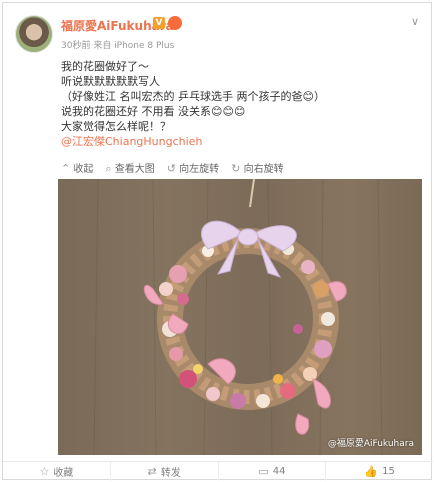 This screenshot has height=482, width=434. I want to click on post-line: 听说默默默默默写人, so click(110, 81).